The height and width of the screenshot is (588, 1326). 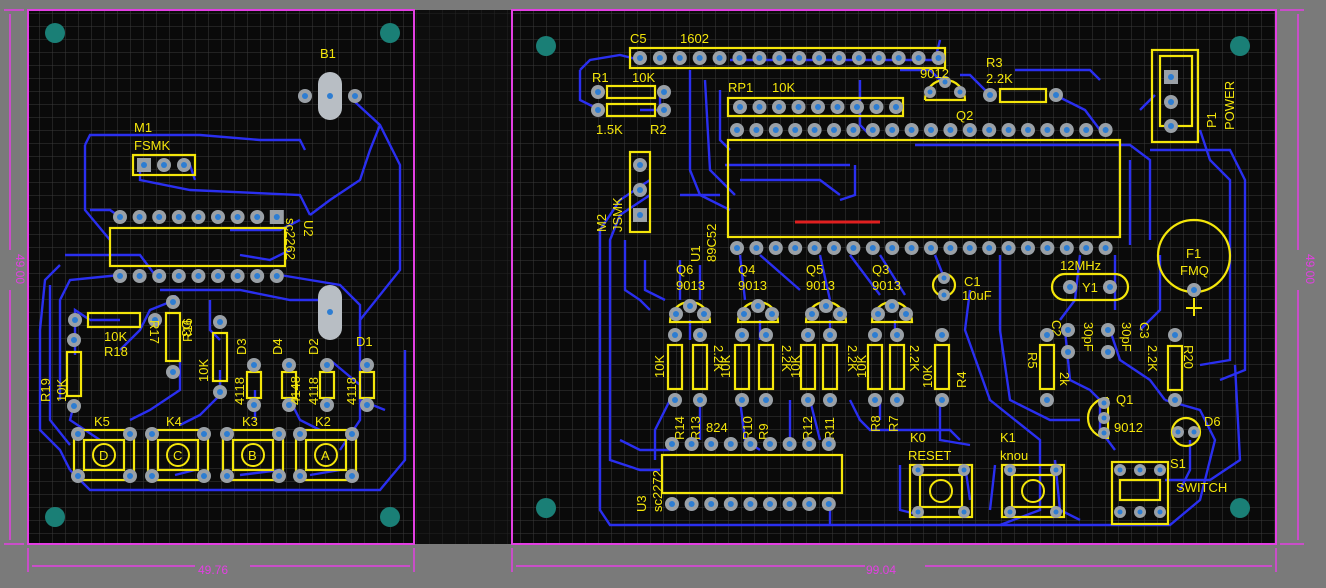 I want to click on q5-label: Q5, so click(x=814, y=269).